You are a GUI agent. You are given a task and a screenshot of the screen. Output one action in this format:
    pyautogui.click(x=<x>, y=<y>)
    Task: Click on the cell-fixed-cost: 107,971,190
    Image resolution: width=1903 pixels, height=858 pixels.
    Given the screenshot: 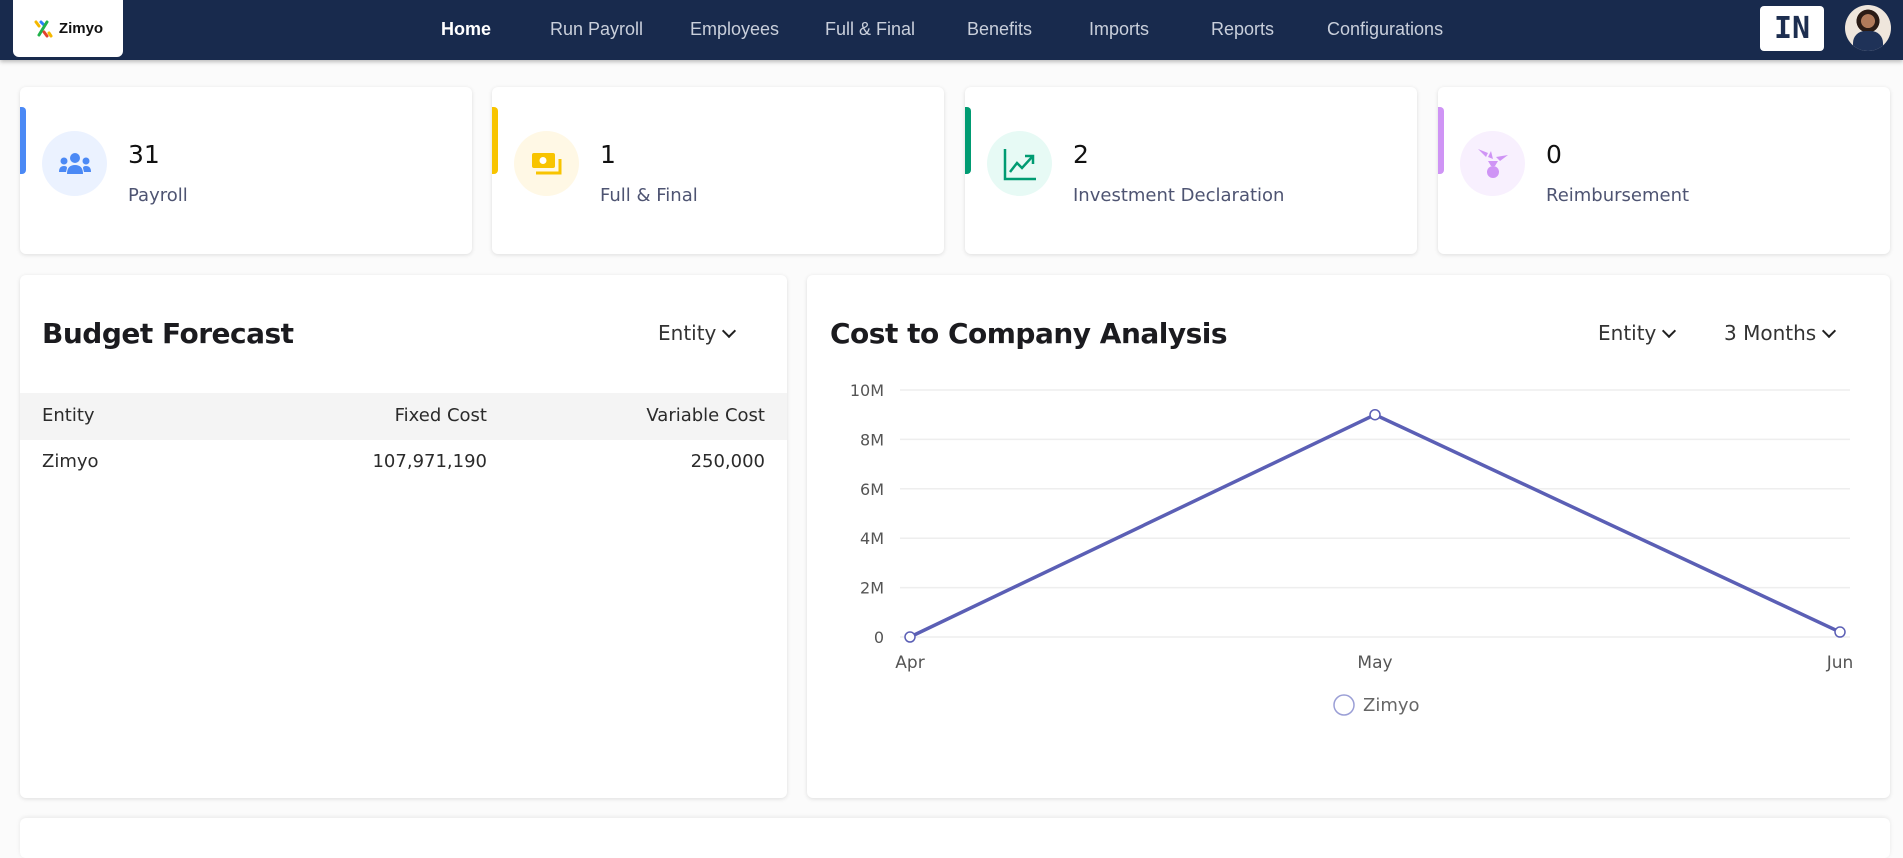 What is the action you would take?
    pyautogui.click(x=429, y=461)
    